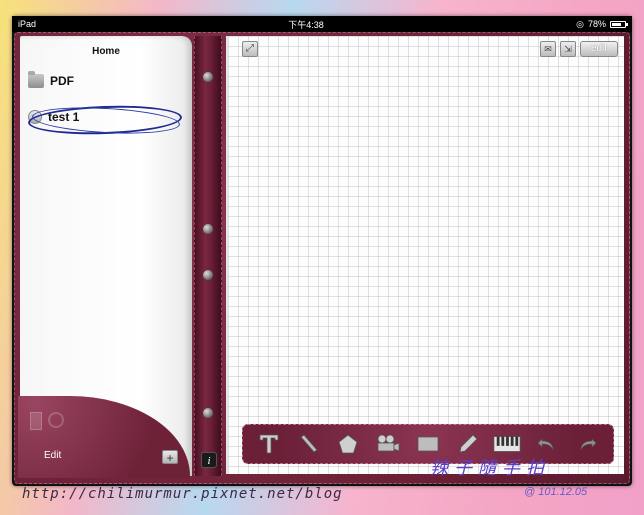 This screenshot has width=644, height=515. Describe the element at coordinates (548, 49) in the screenshot. I see `mail-icon: ✉` at that location.